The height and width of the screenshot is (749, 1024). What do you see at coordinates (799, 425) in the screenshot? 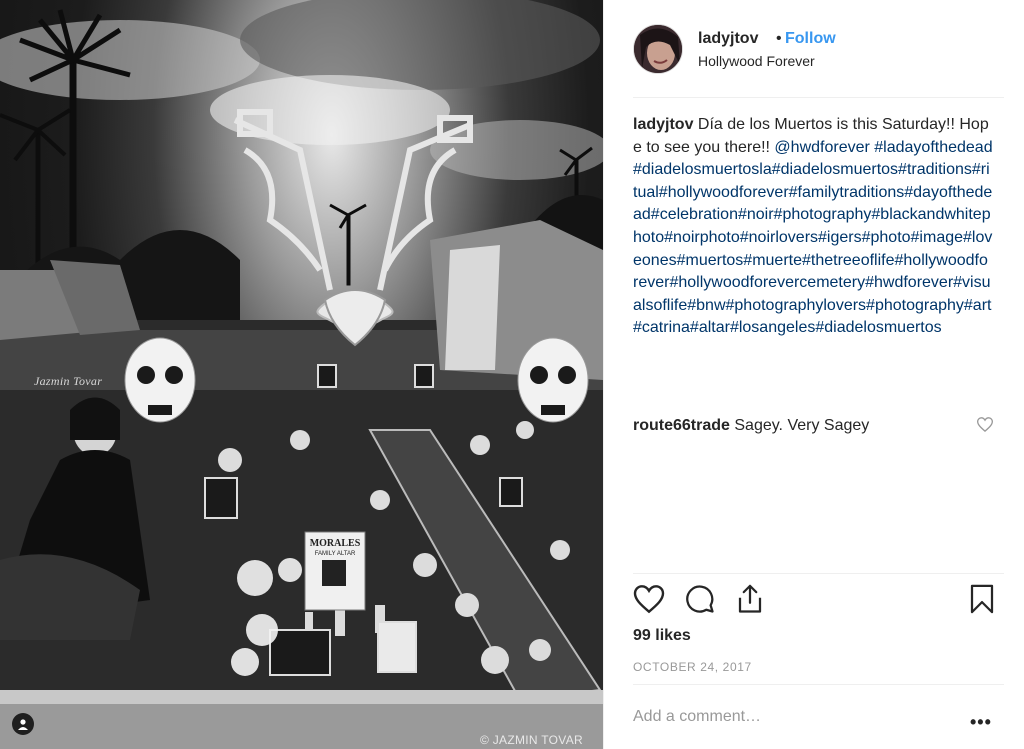
I see `comment-text: Sagey. Very Sagey` at bounding box center [799, 425].